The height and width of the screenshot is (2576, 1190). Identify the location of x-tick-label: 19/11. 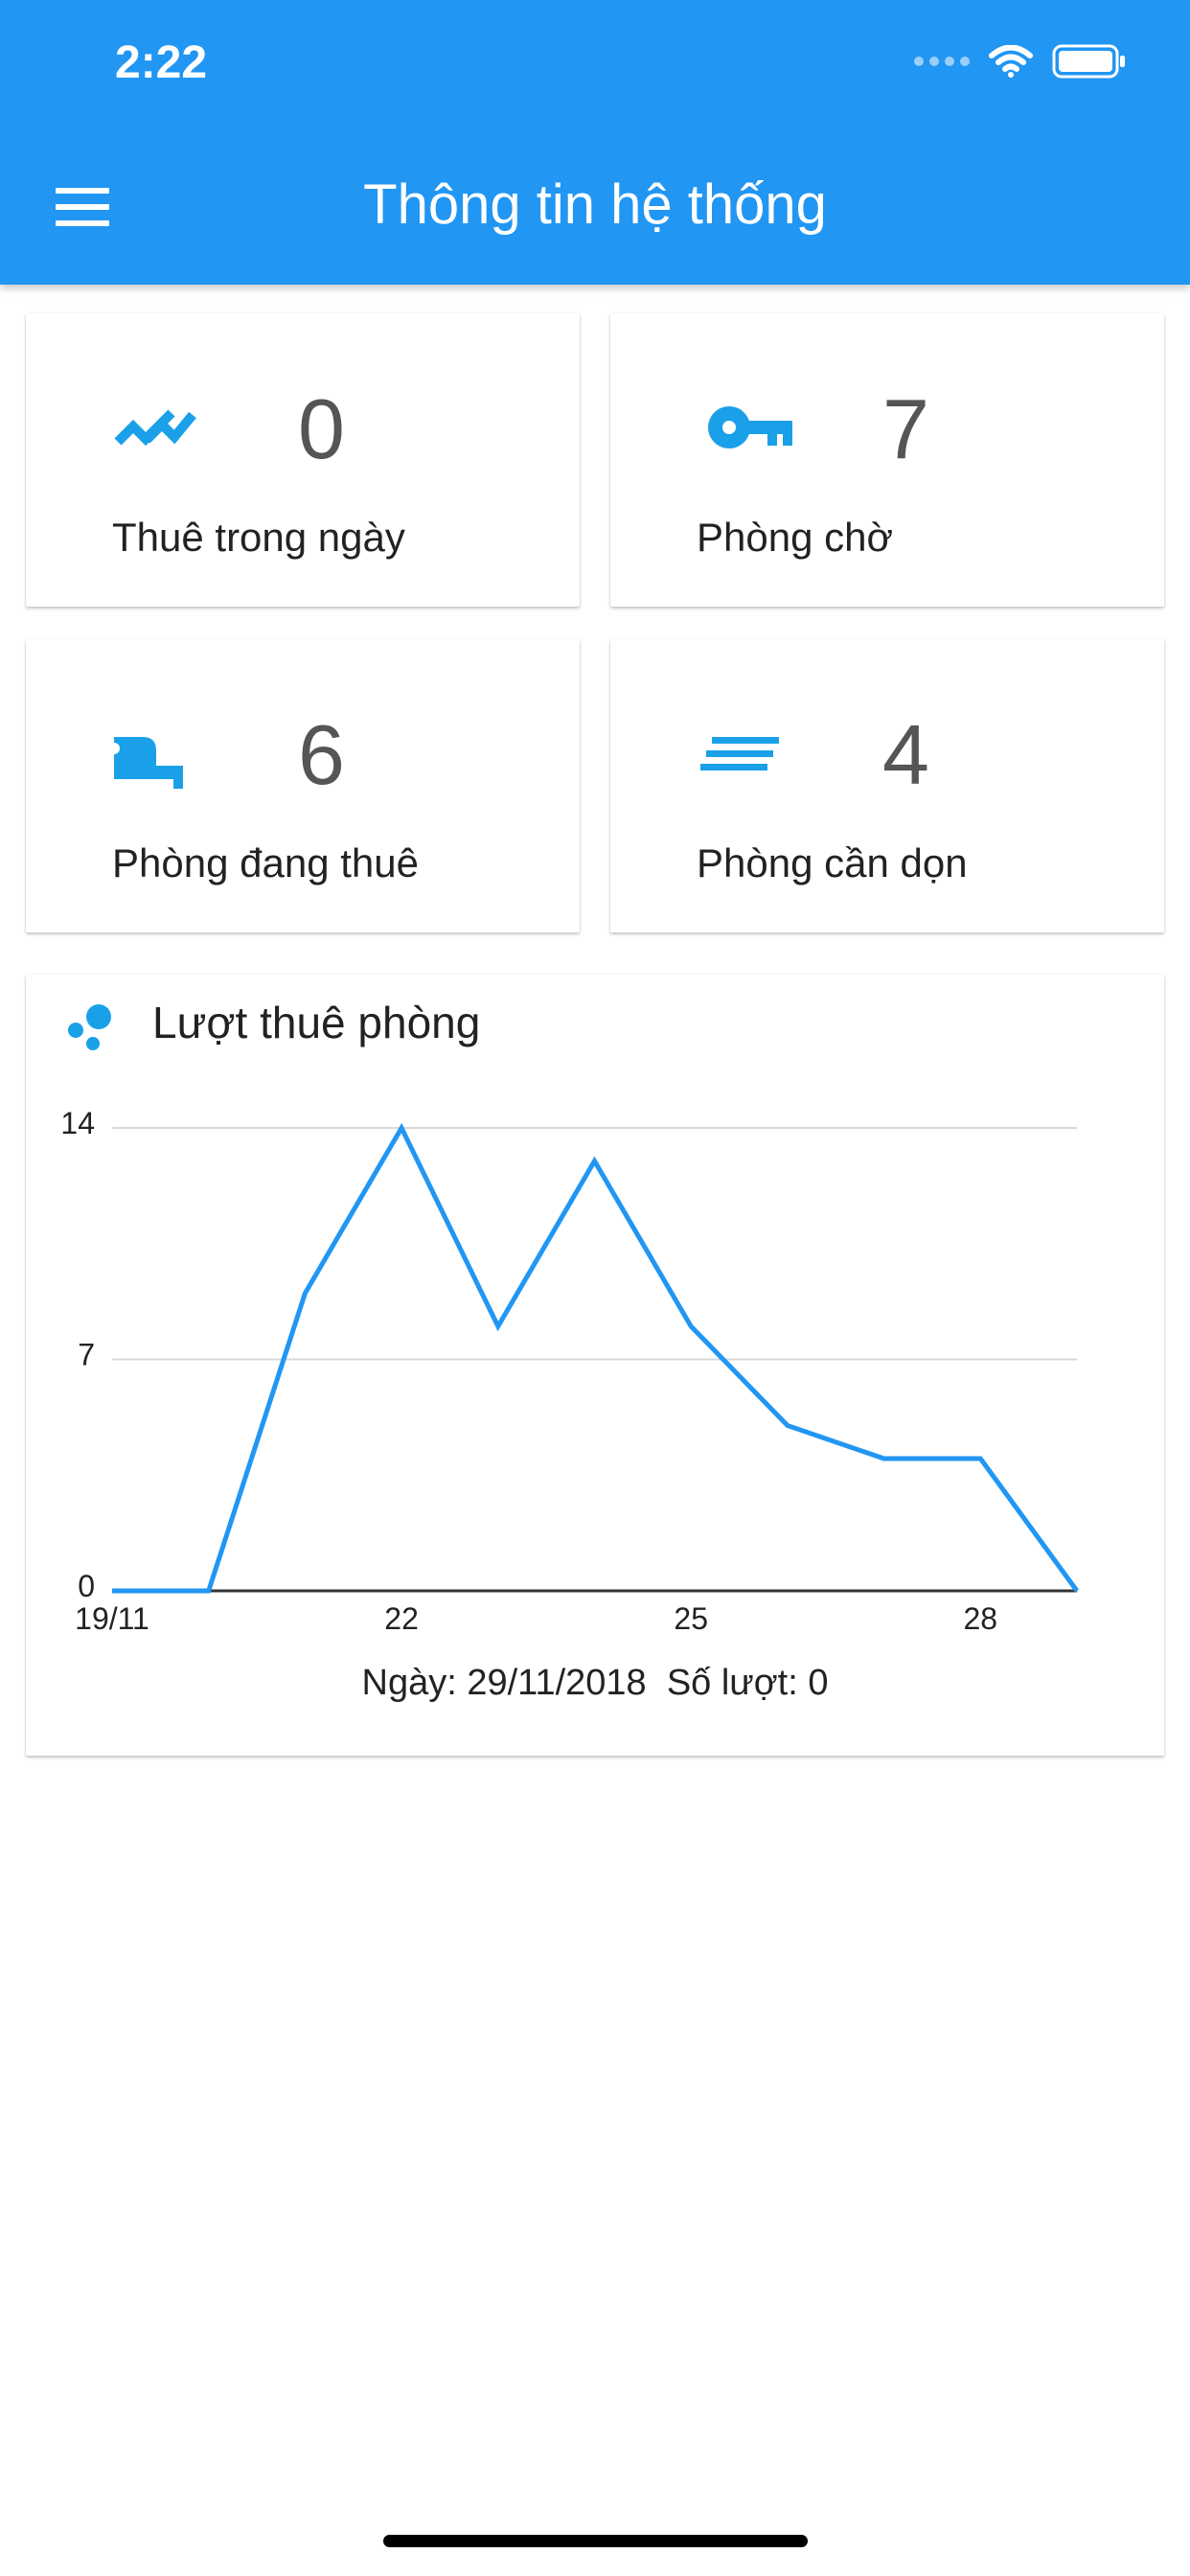
(112, 1618).